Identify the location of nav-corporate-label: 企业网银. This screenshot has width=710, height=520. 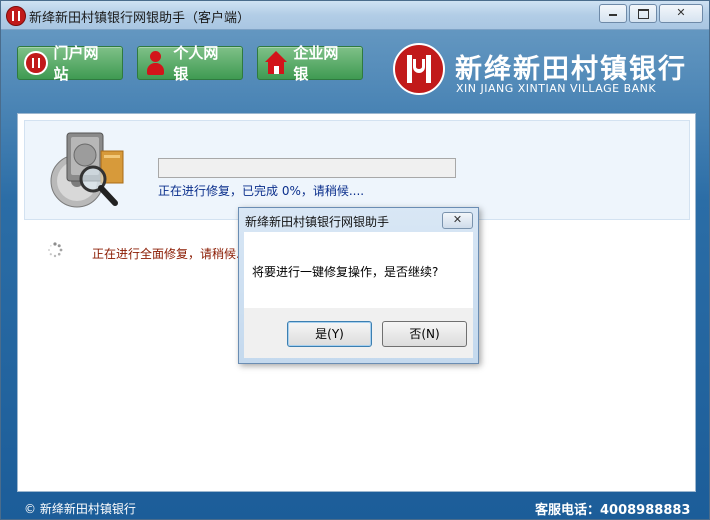
(316, 63).